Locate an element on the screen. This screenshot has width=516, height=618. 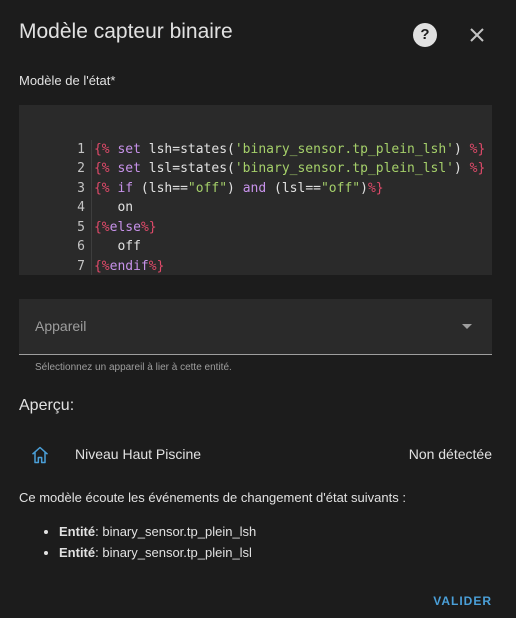
list-item: Entité: binary_sensor.tp_plein_lsl is located at coordinates (157, 552).